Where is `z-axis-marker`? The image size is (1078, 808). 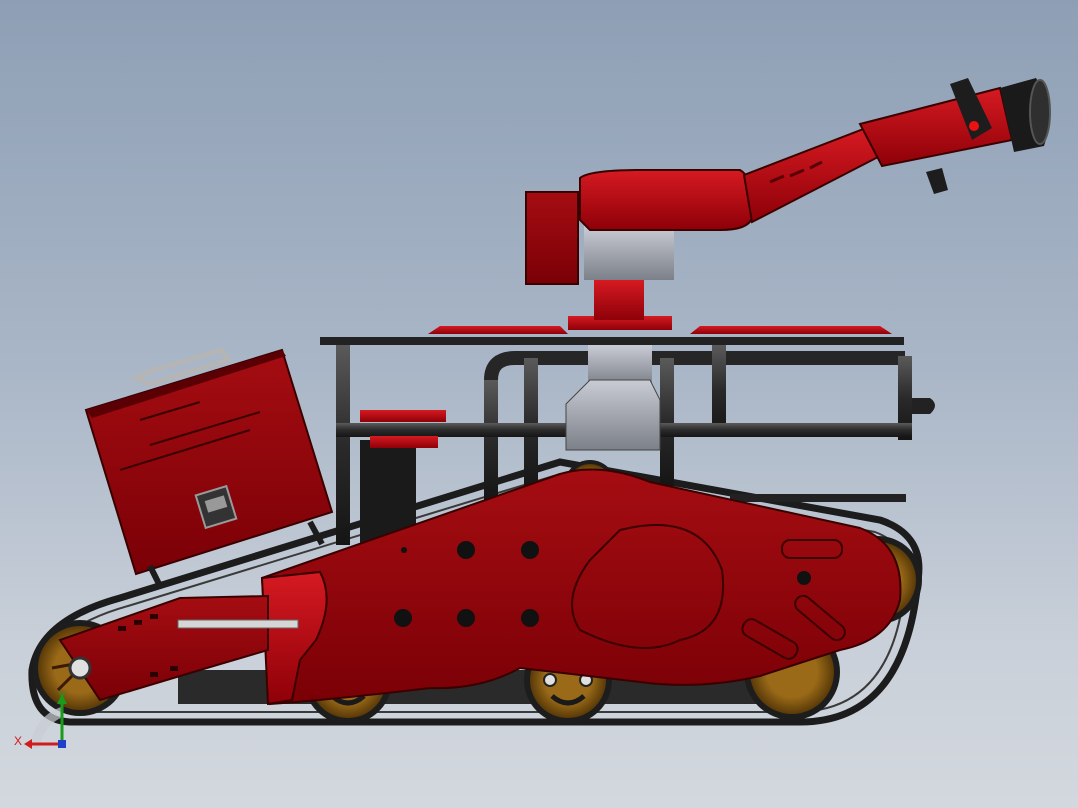 z-axis-marker is located at coordinates (62, 744).